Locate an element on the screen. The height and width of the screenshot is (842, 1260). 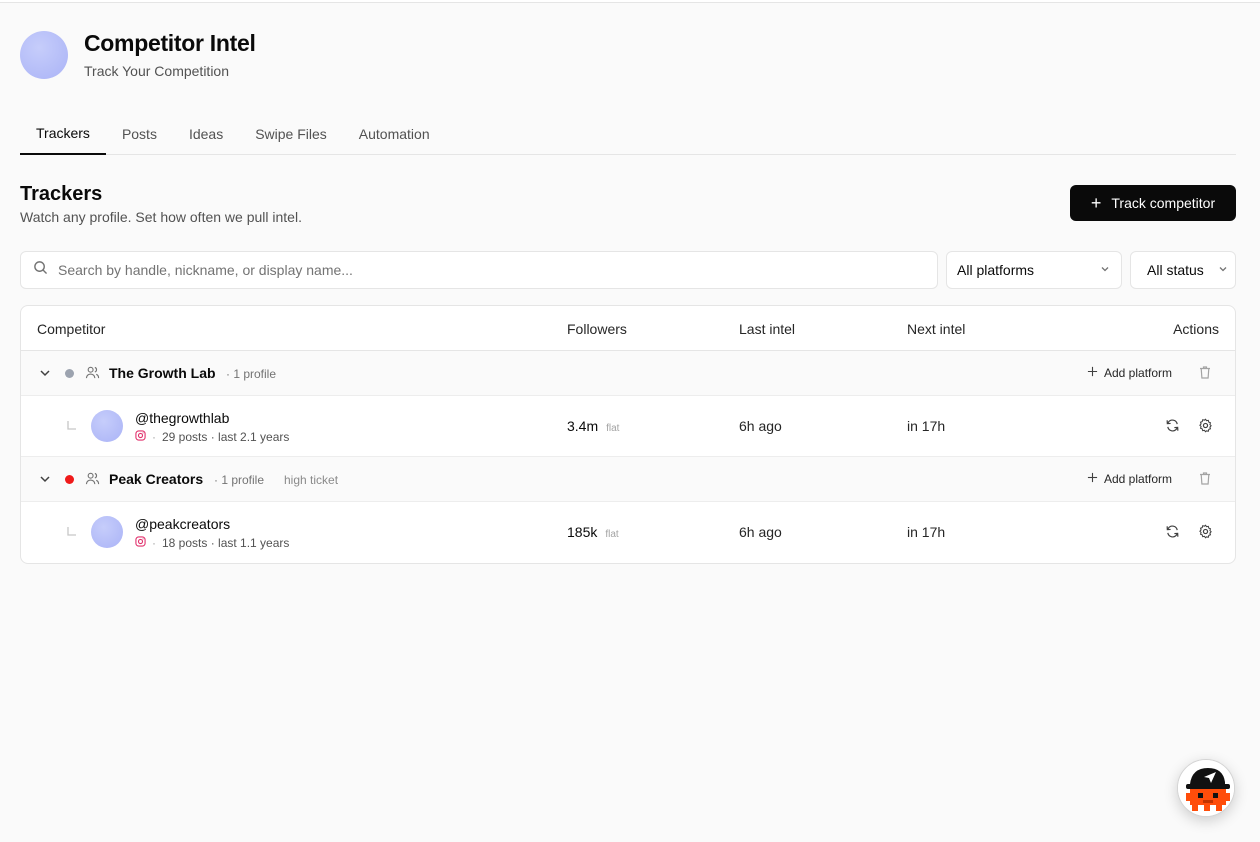
tab-ideas: Ideas is located at coordinates (206, 133).